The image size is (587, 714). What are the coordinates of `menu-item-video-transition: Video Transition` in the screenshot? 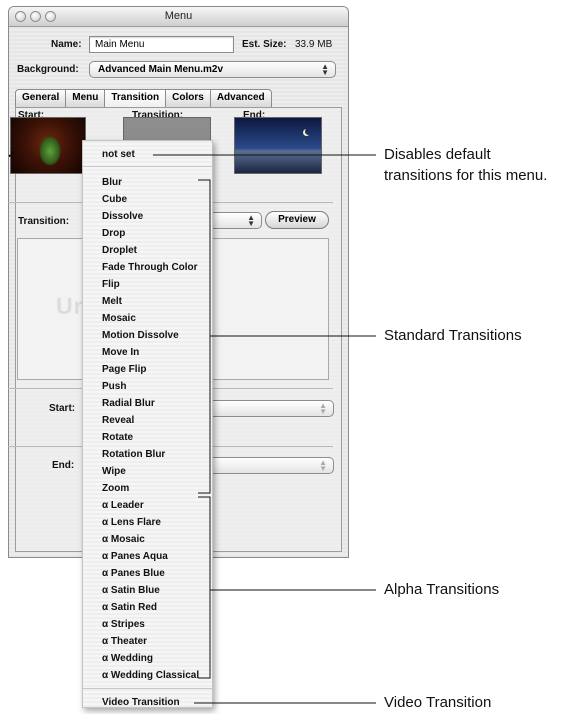 It's located at (141, 702).